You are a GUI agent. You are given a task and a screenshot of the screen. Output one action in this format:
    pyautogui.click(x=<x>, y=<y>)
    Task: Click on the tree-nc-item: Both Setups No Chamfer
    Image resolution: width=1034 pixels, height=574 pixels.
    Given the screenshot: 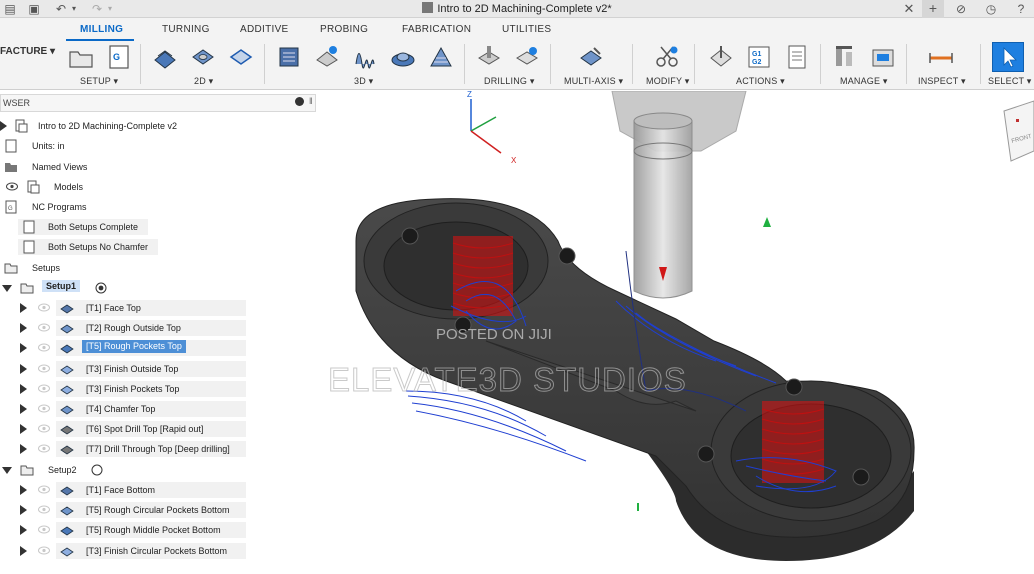 What is the action you would take?
    pyautogui.click(x=80, y=247)
    